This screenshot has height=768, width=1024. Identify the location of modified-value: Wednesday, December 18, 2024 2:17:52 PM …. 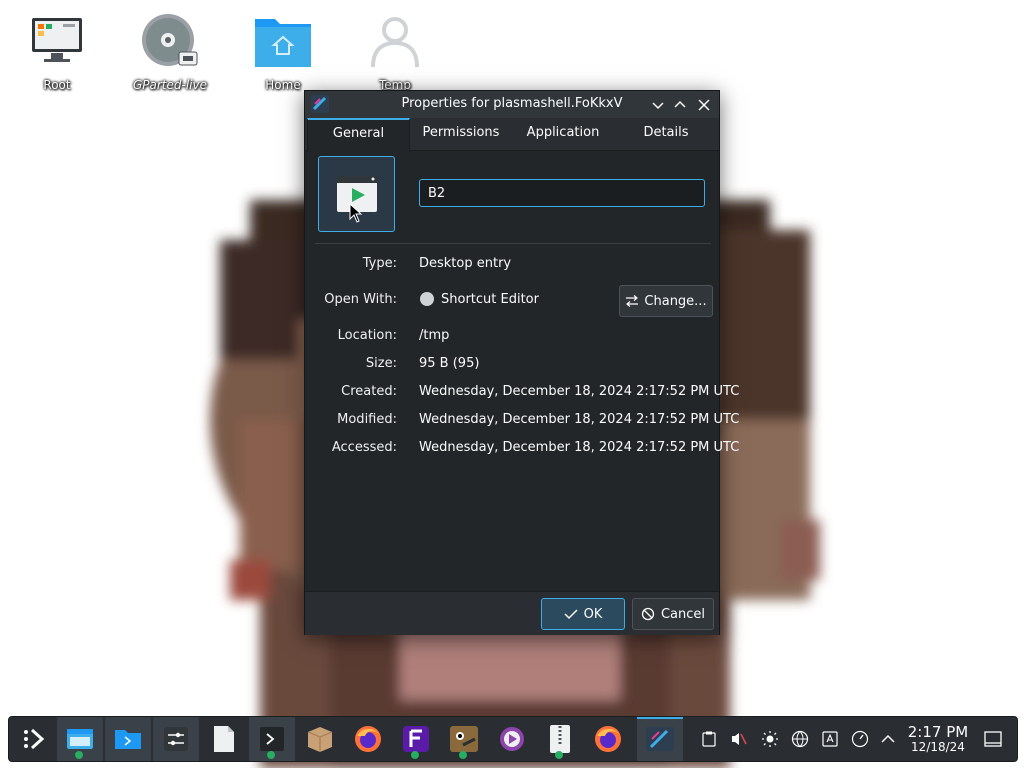
(579, 419).